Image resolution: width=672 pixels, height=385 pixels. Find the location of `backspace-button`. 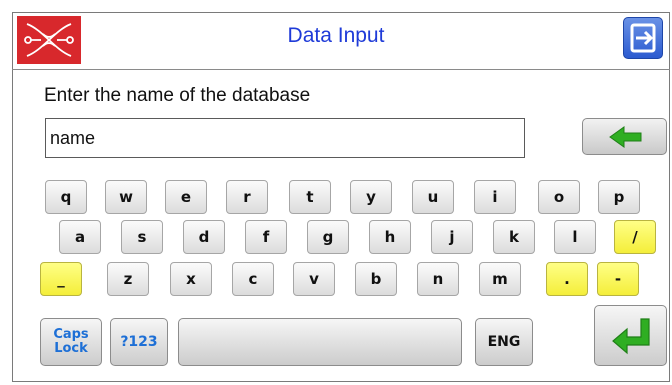

backspace-button is located at coordinates (624, 136).